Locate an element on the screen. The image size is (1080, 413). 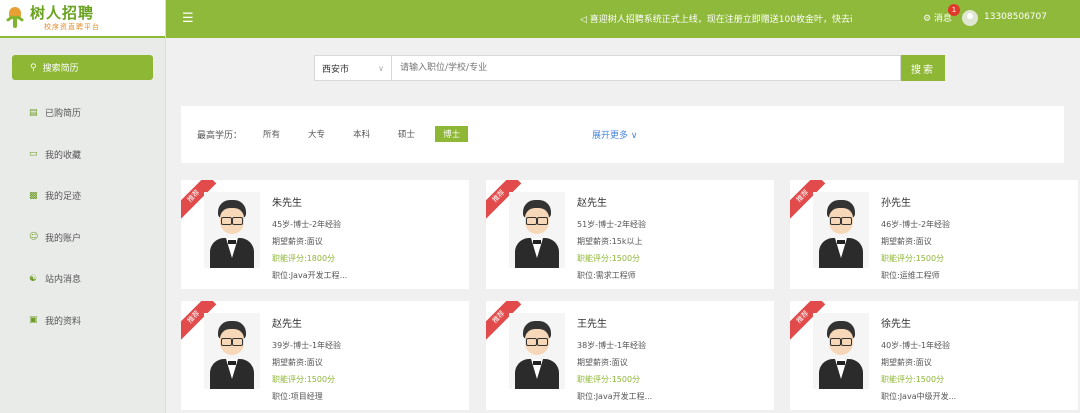
filter-option-bachelor: 本科 is located at coordinates (361, 134).